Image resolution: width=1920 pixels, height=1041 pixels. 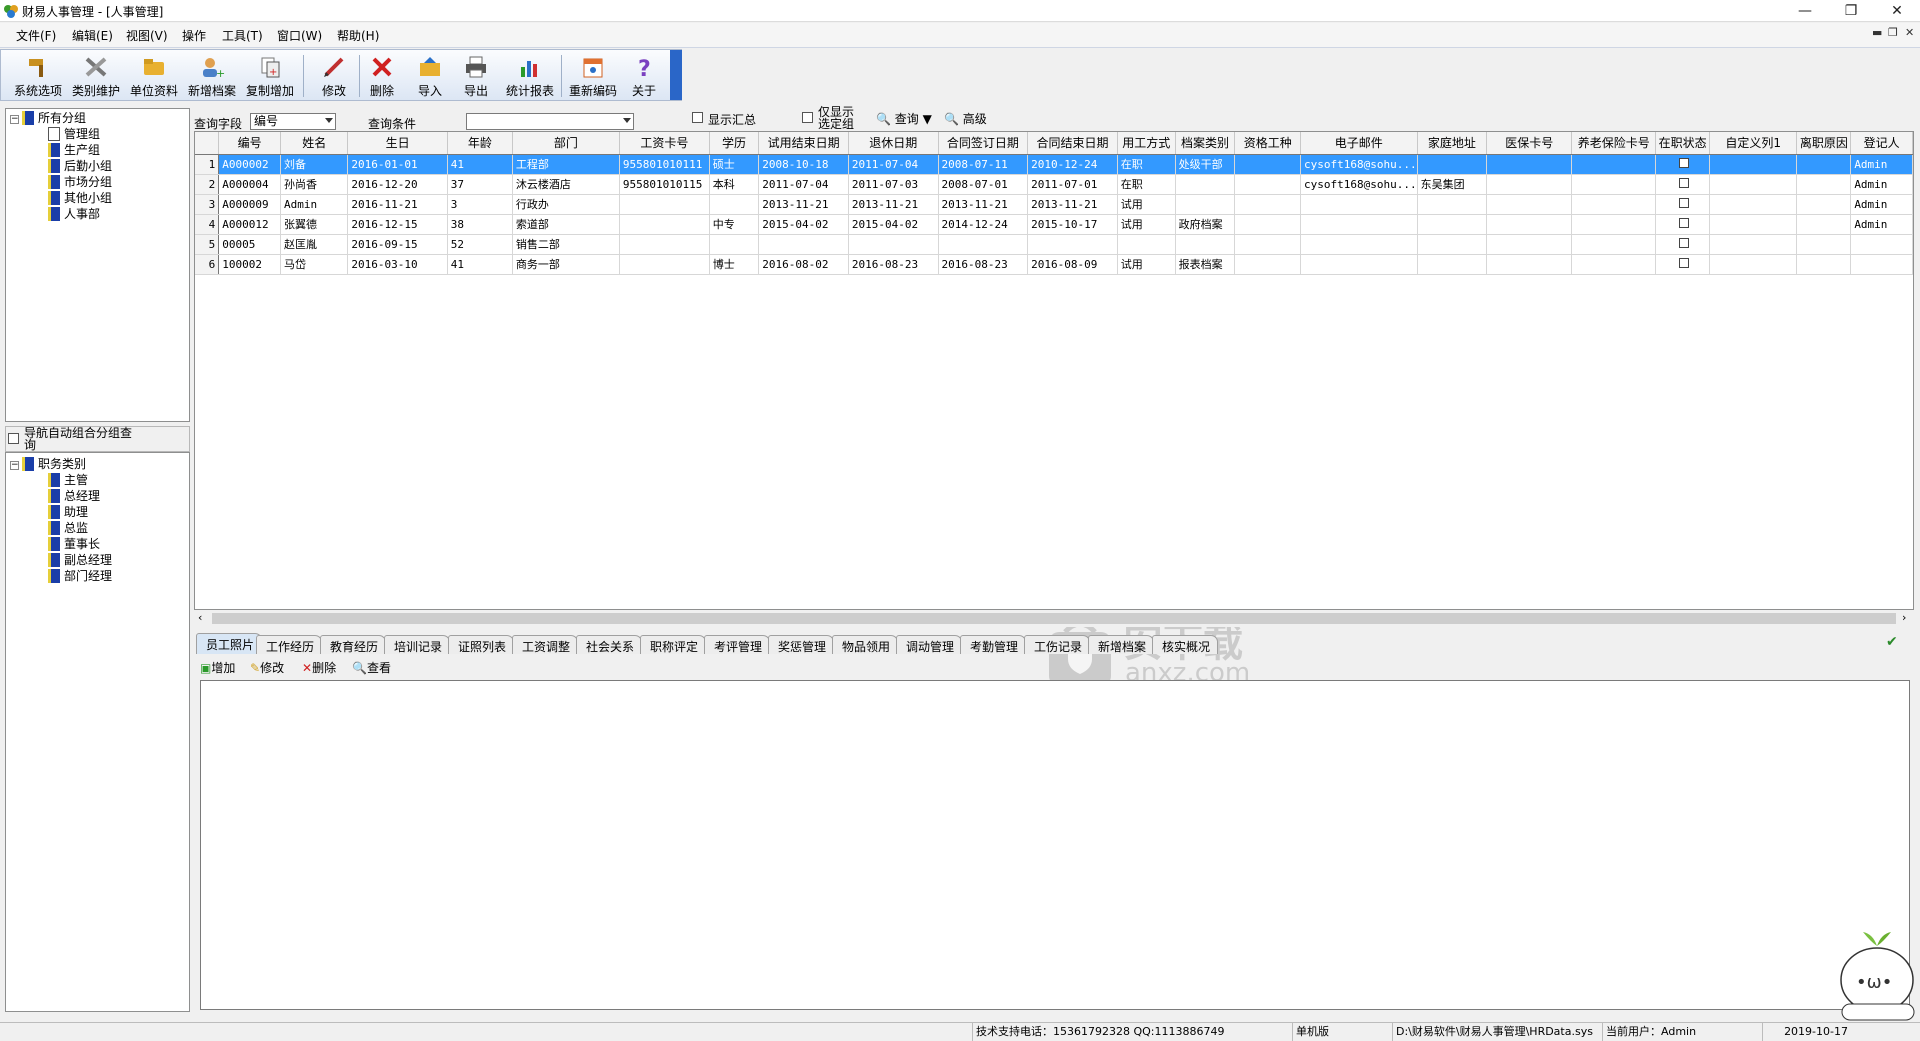 What do you see at coordinates (250, 164) in the screenshot?
I see `table-cell: A000002` at bounding box center [250, 164].